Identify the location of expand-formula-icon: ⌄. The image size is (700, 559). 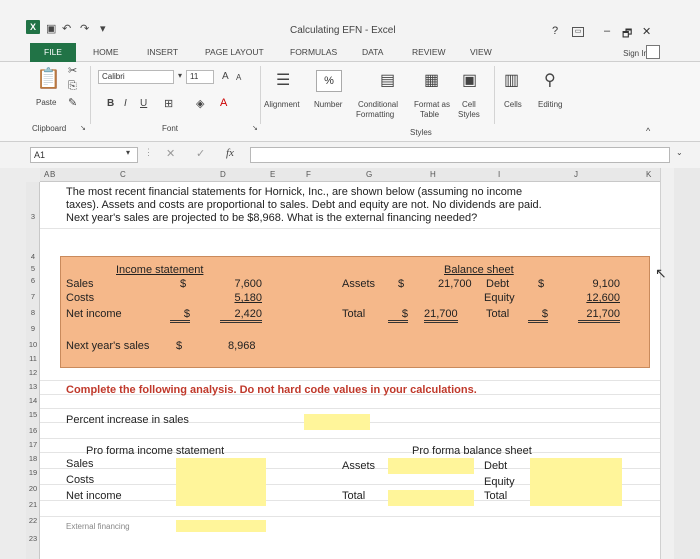
(679, 152).